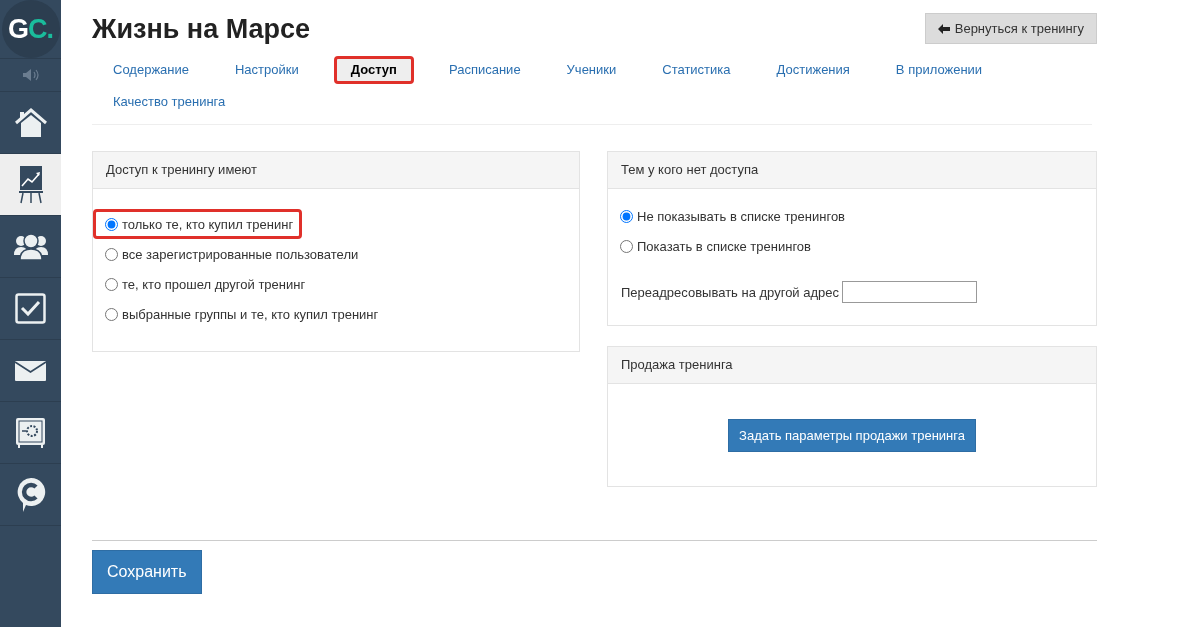 The width and height of the screenshot is (1200, 627). Describe the element at coordinates (169, 102) in the screenshot. I see `tab: Качество тренинга` at that location.